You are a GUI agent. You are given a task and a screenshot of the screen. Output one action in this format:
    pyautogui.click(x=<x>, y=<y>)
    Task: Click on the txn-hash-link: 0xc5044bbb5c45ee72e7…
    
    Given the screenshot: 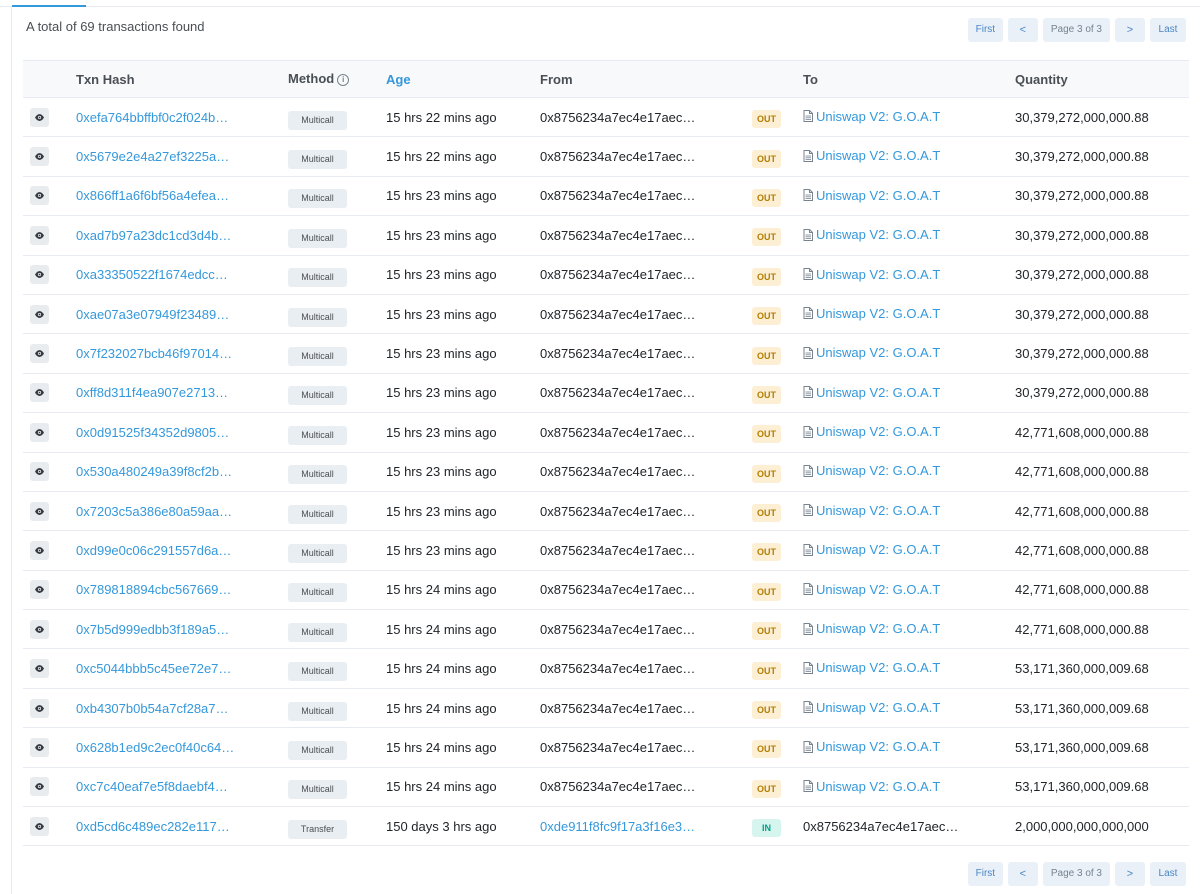 What is the action you would take?
    pyautogui.click(x=153, y=668)
    